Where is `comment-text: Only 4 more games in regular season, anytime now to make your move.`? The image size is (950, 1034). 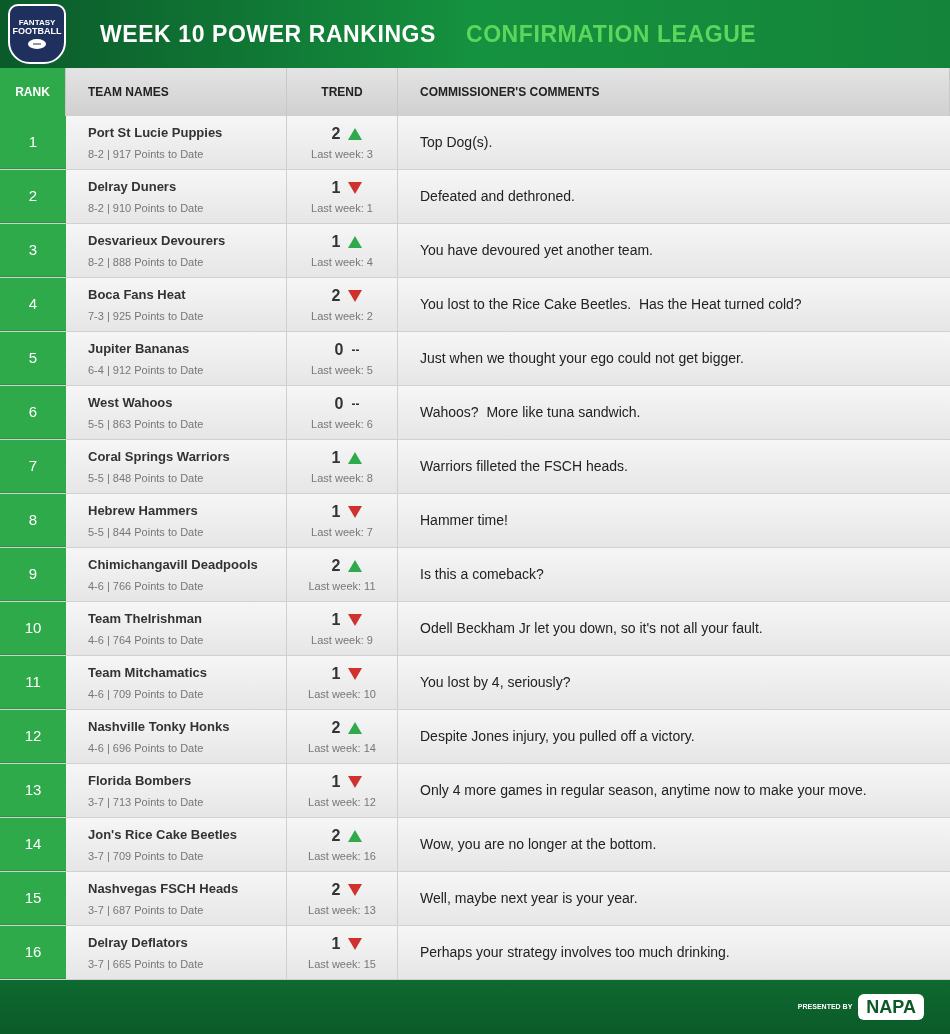
comment-text: Only 4 more games in regular season, anytime now to make your move. is located at coordinates (643, 790).